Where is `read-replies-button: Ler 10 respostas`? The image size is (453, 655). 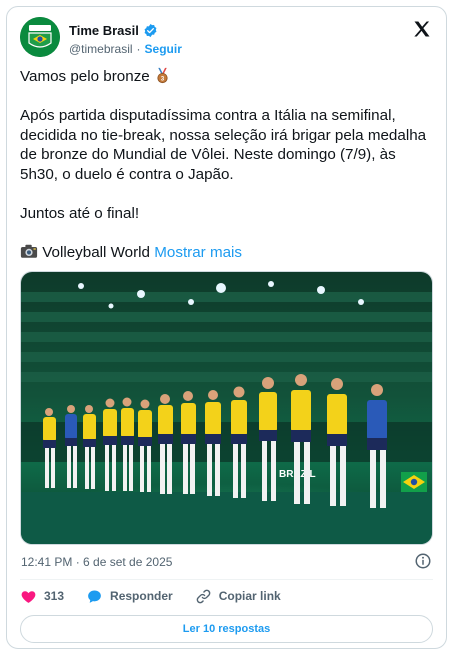 read-replies-button: Ler 10 respostas is located at coordinates (226, 629).